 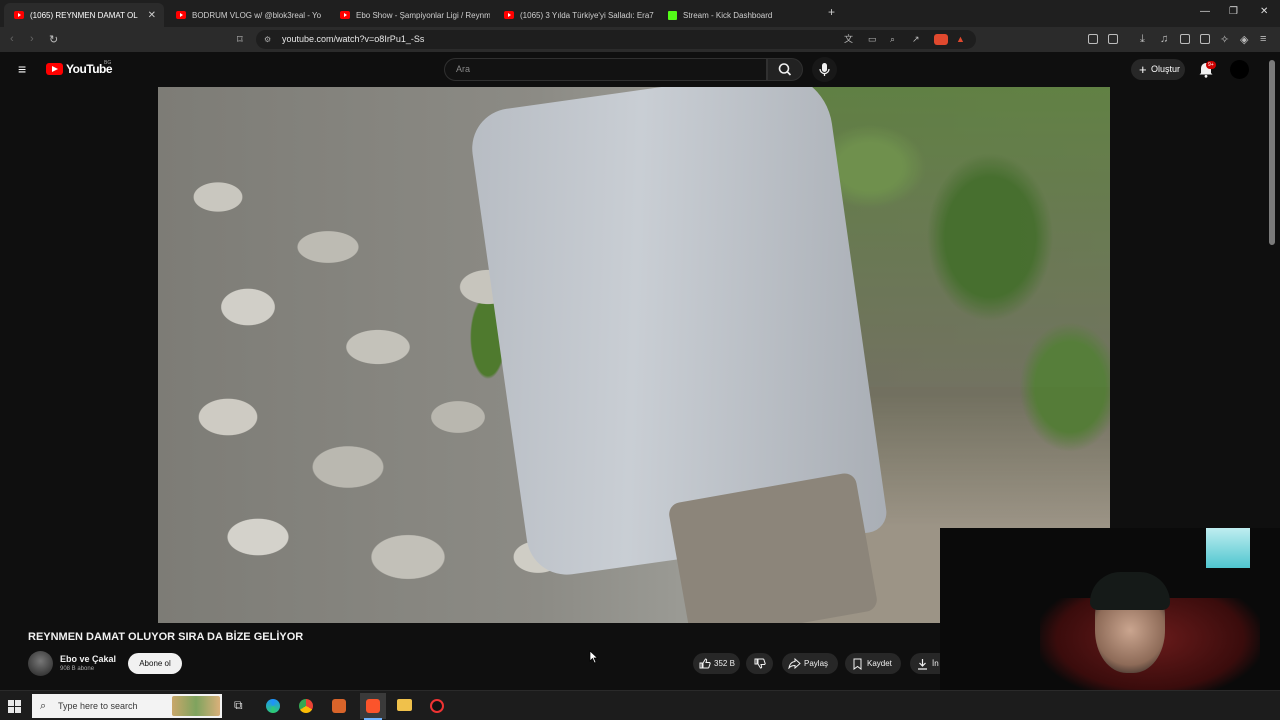 I want to click on browser-tab-3: Ebo Show - Şampiyonlar Ligi / Reynm, so click(x=410, y=15).